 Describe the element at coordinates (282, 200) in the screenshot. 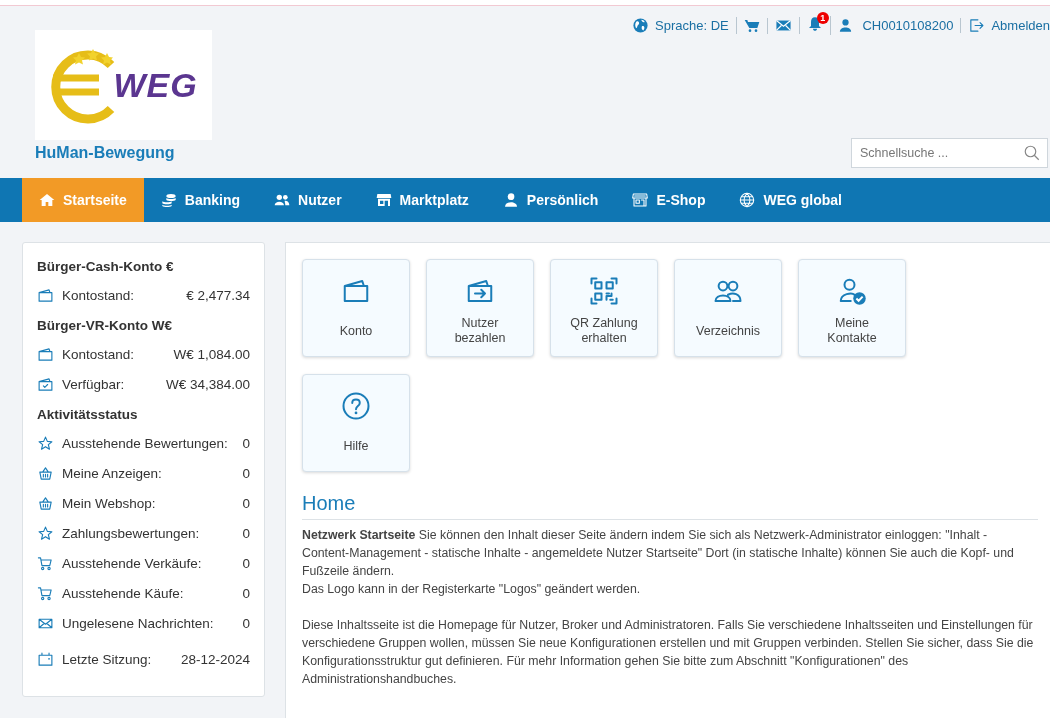

I see `users-icon` at that location.